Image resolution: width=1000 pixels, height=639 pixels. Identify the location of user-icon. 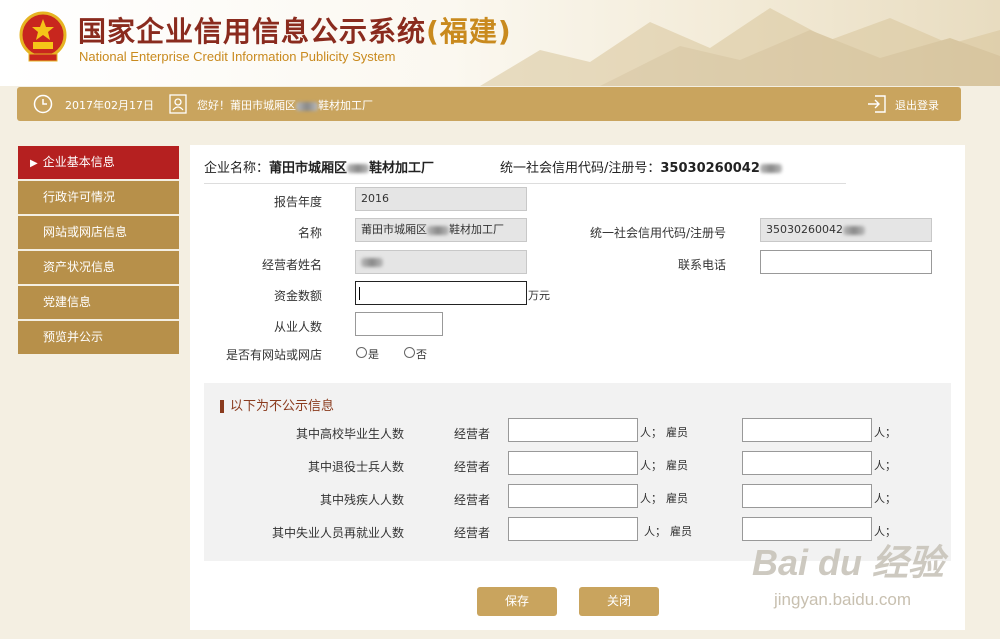
(178, 104).